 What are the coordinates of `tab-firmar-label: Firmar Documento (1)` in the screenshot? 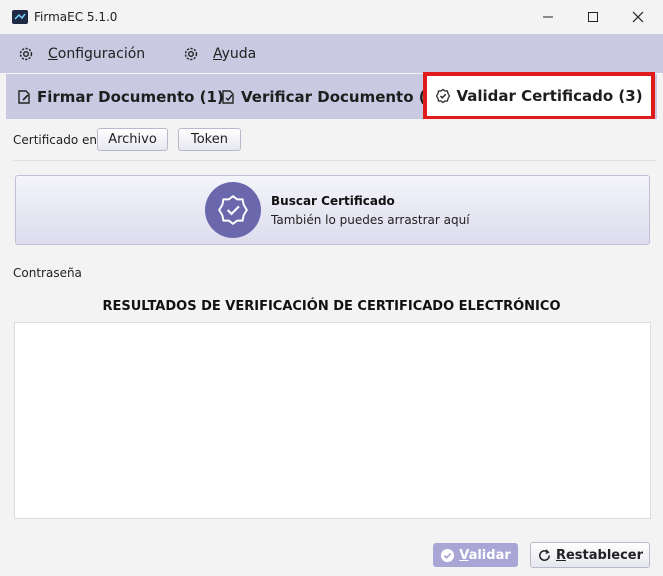 It's located at (130, 96).